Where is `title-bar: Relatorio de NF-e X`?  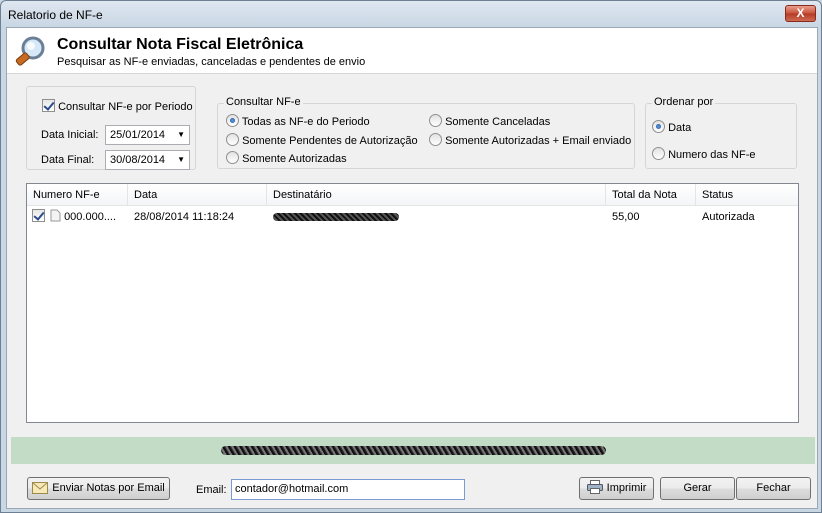
title-bar: Relatorio de NF-e X is located at coordinates (411, 14).